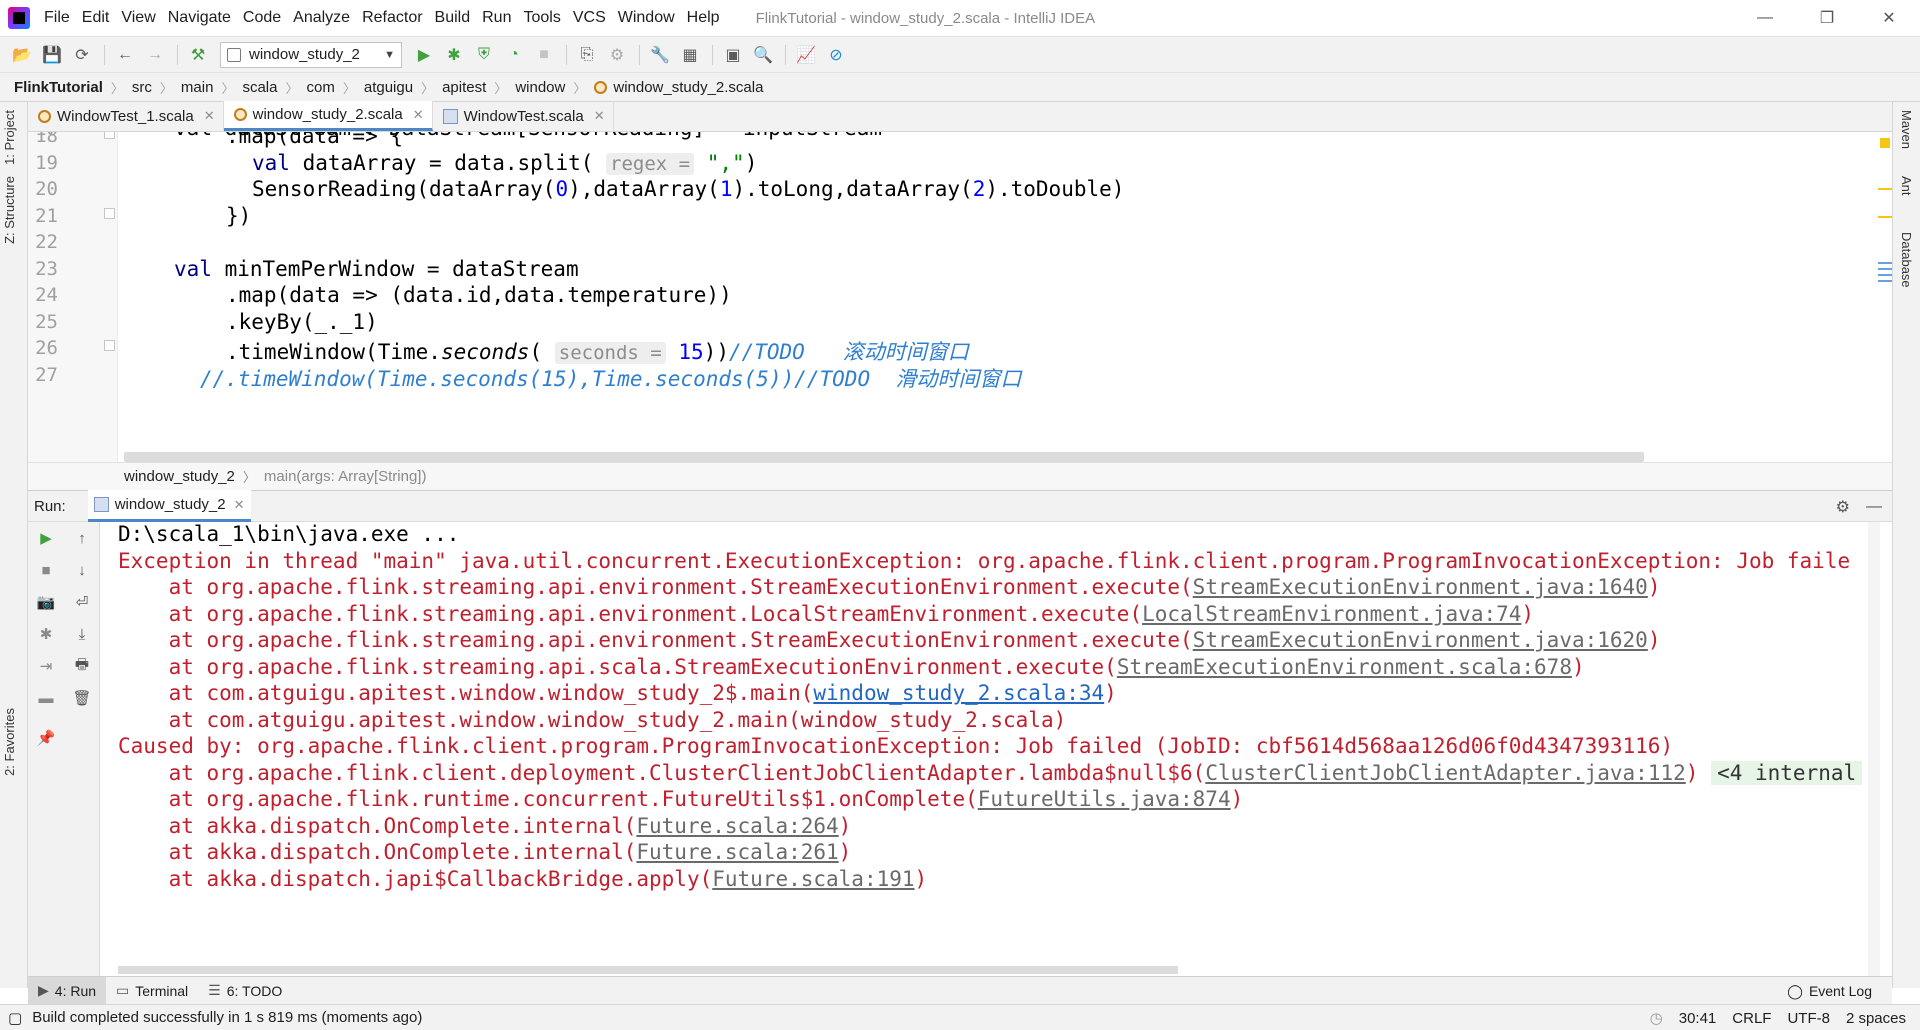  What do you see at coordinates (453, 18) in the screenshot?
I see `menu-build: Build` at bounding box center [453, 18].